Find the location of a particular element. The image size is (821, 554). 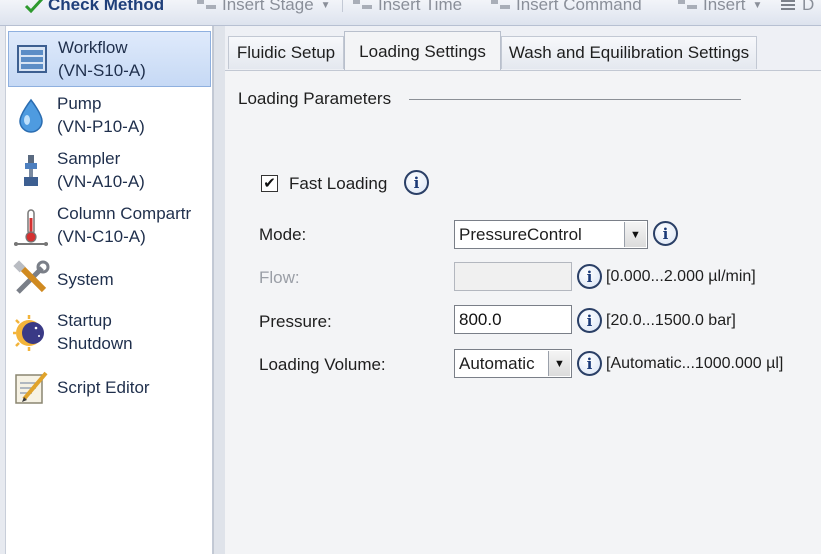

nav-item-sublabel: (VN-A10-A) is located at coordinates (101, 181).